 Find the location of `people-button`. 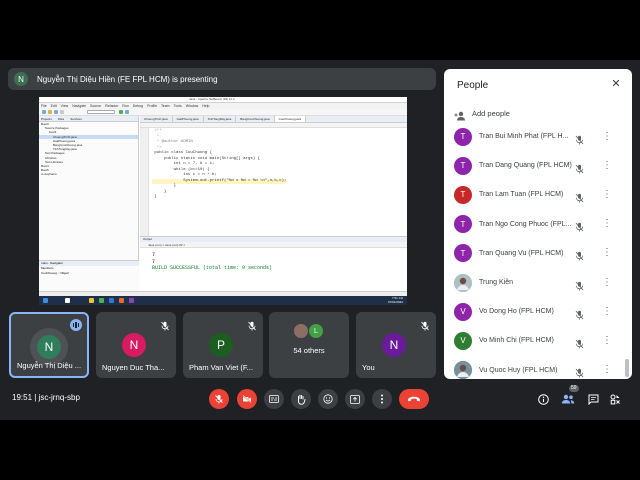

people-button is located at coordinates (568, 399).